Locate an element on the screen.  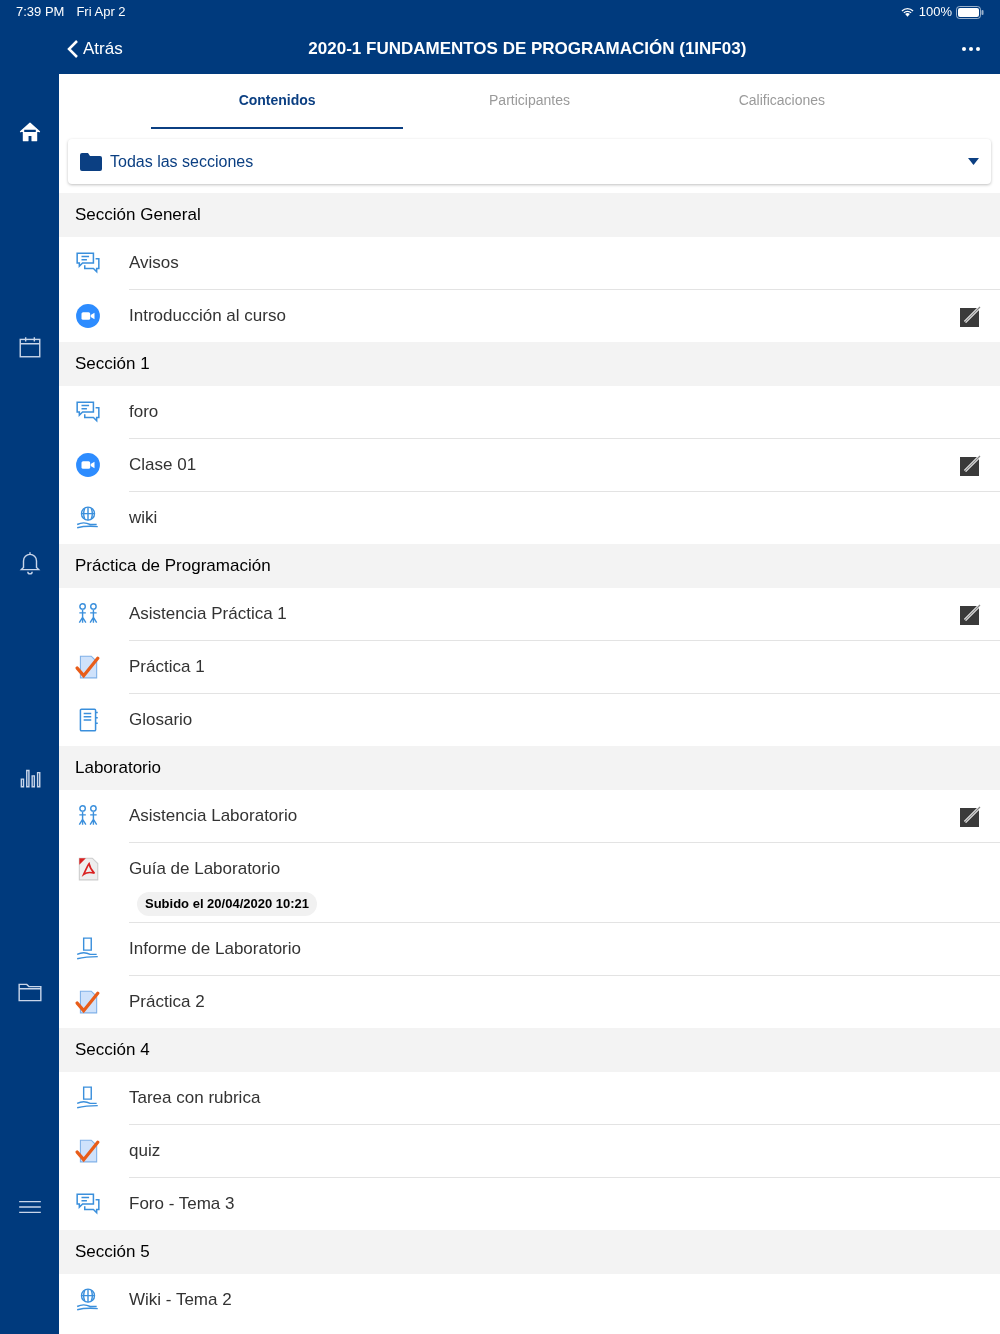
list-item: Introducción al curso is located at coordinates (529, 316).